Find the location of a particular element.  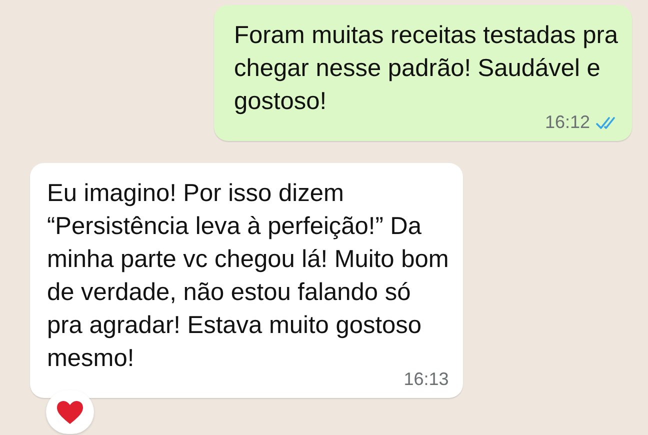

message-time: 16:13 is located at coordinates (426, 379).